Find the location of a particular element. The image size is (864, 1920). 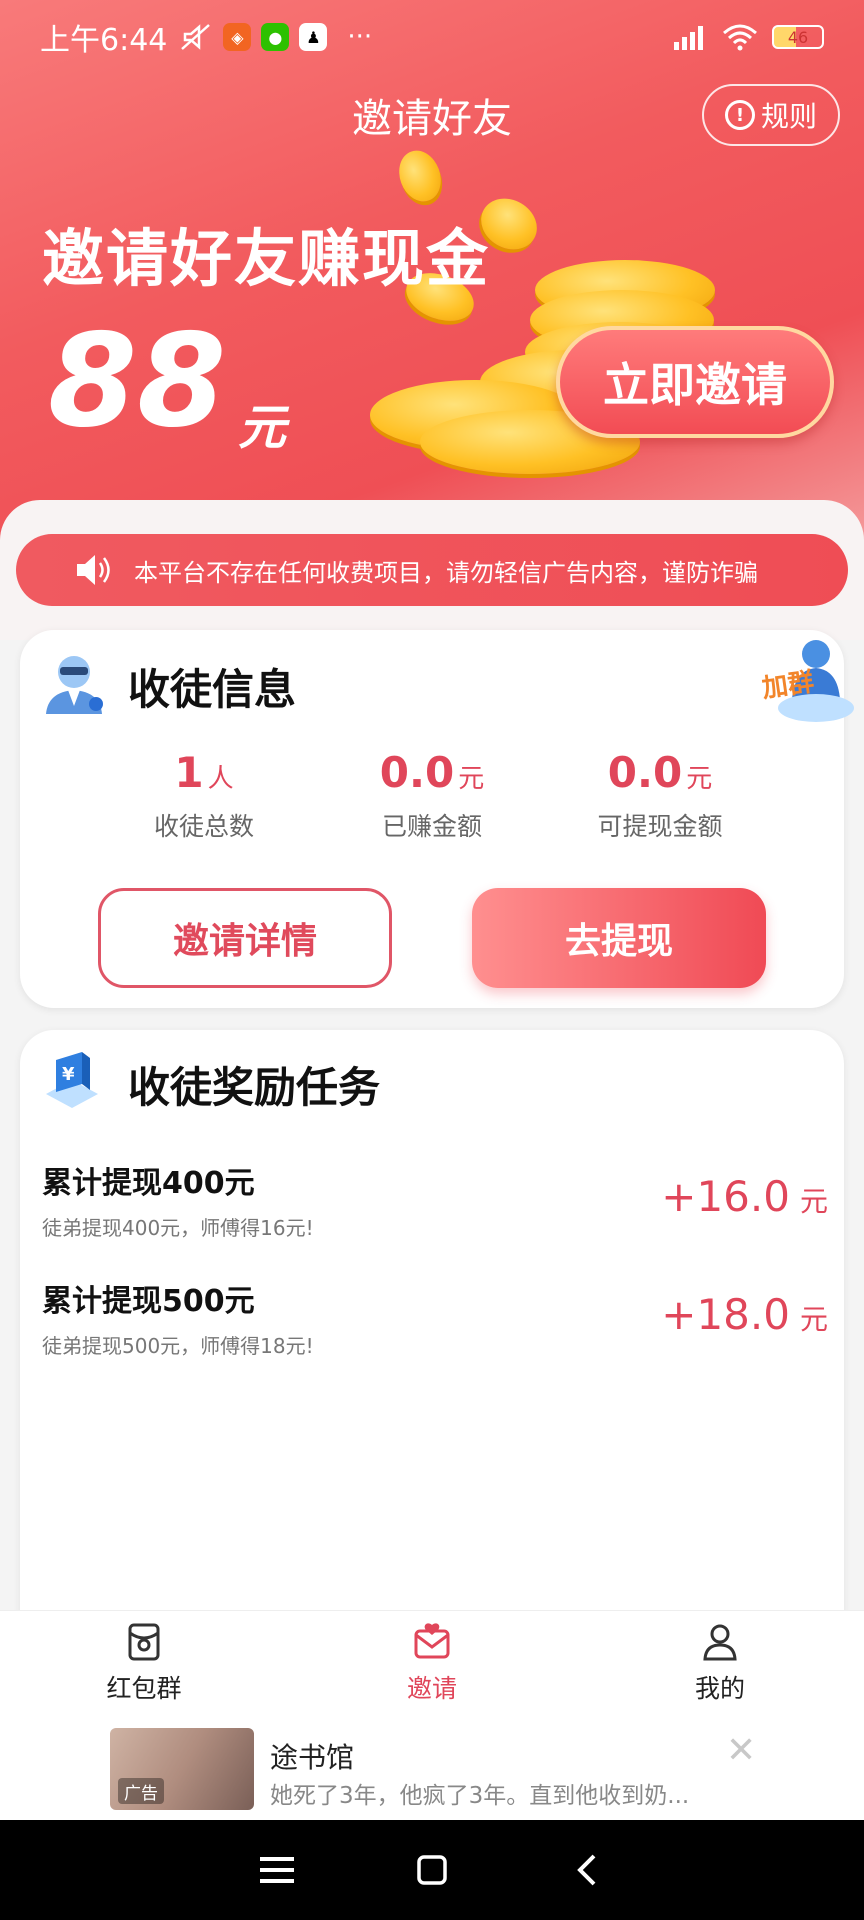

nav-item-mine: 我的 is located at coordinates (720, 1663).